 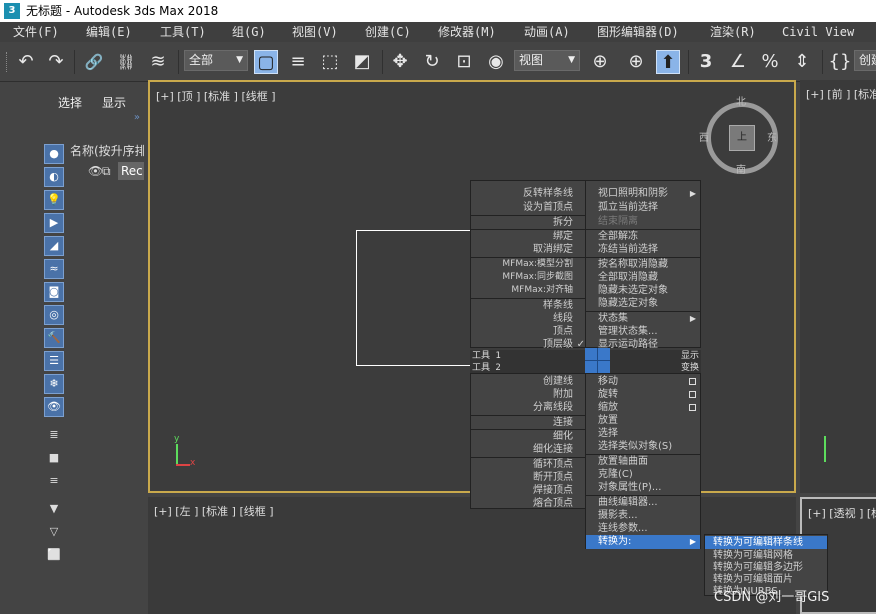 What do you see at coordinates (496, 62) in the screenshot?
I see `place-icon: ◉` at bounding box center [496, 62].